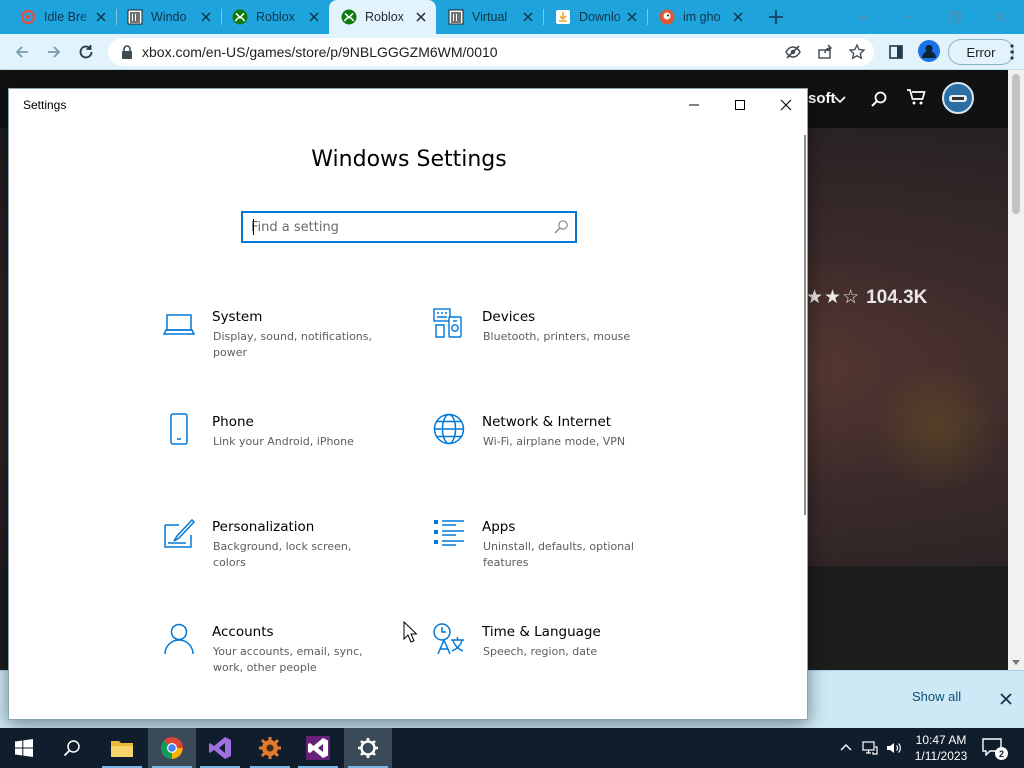  What do you see at coordinates (1016, 144) in the screenshot?
I see `scrollbar-thumb` at bounding box center [1016, 144].